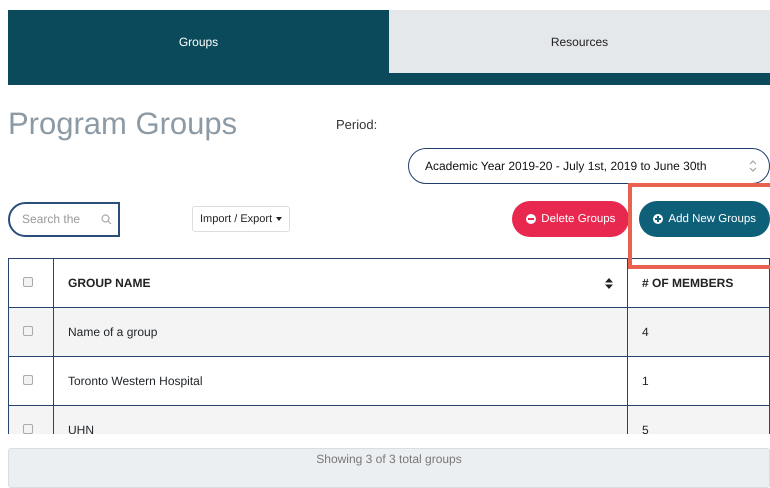 The height and width of the screenshot is (488, 770). What do you see at coordinates (704, 219) in the screenshot?
I see `add-button: Add New Groups` at bounding box center [704, 219].